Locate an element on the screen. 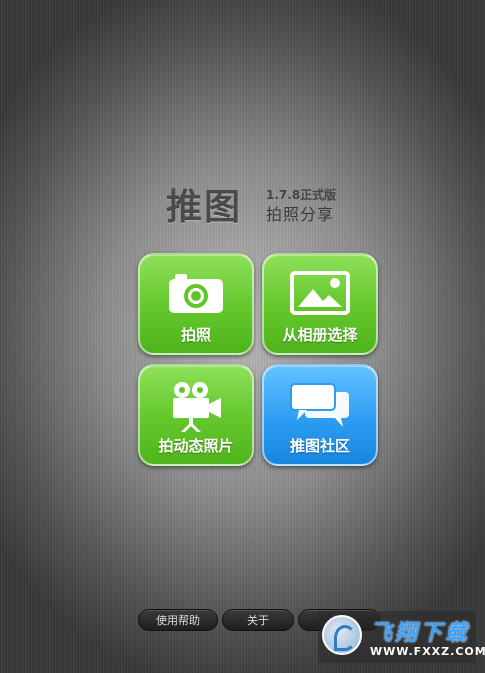 The width and height of the screenshot is (485, 673). community-label: 推图社区 is located at coordinates (319, 446).